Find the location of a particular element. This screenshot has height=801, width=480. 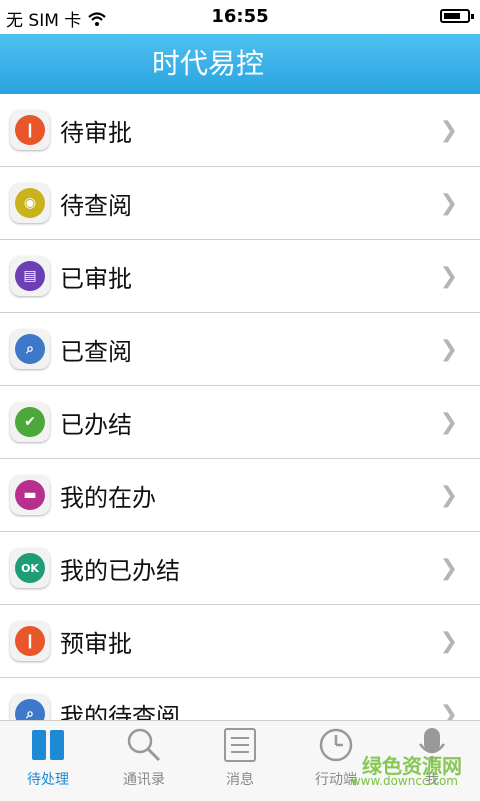

list-item-my-in-progress: ▬ 我的在办 ❯ is located at coordinates (240, 495).